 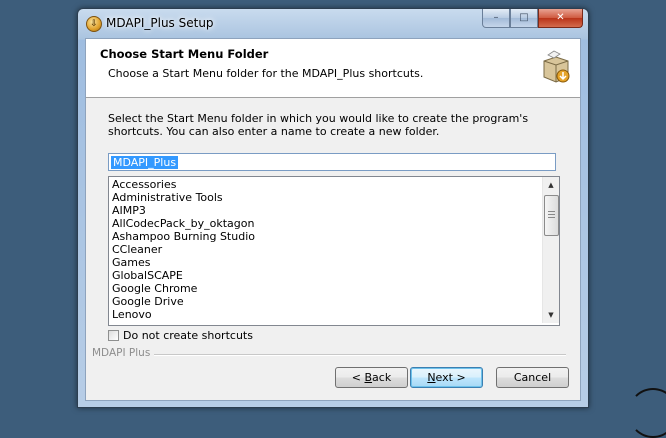 What do you see at coordinates (183, 197) in the screenshot?
I see `folder-list-item: Administrative Tools` at bounding box center [183, 197].